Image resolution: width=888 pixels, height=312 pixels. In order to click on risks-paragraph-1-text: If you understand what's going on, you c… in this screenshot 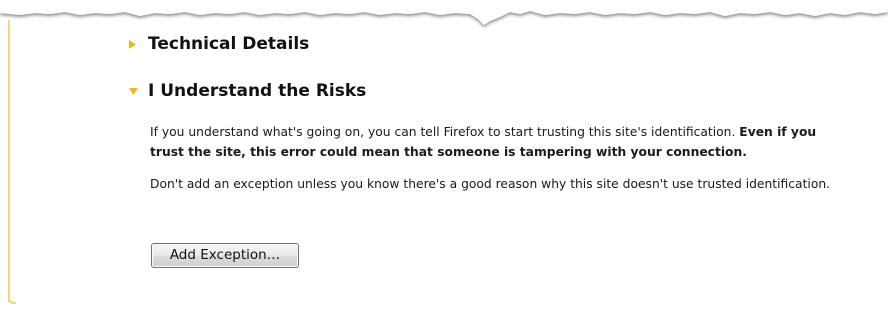, I will do `click(445, 132)`.